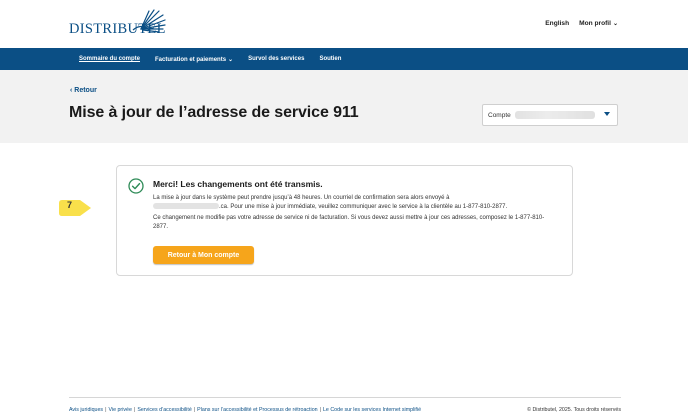 Image resolution: width=688 pixels, height=420 pixels. I want to click on logo-burst-icon, so click(149, 21).